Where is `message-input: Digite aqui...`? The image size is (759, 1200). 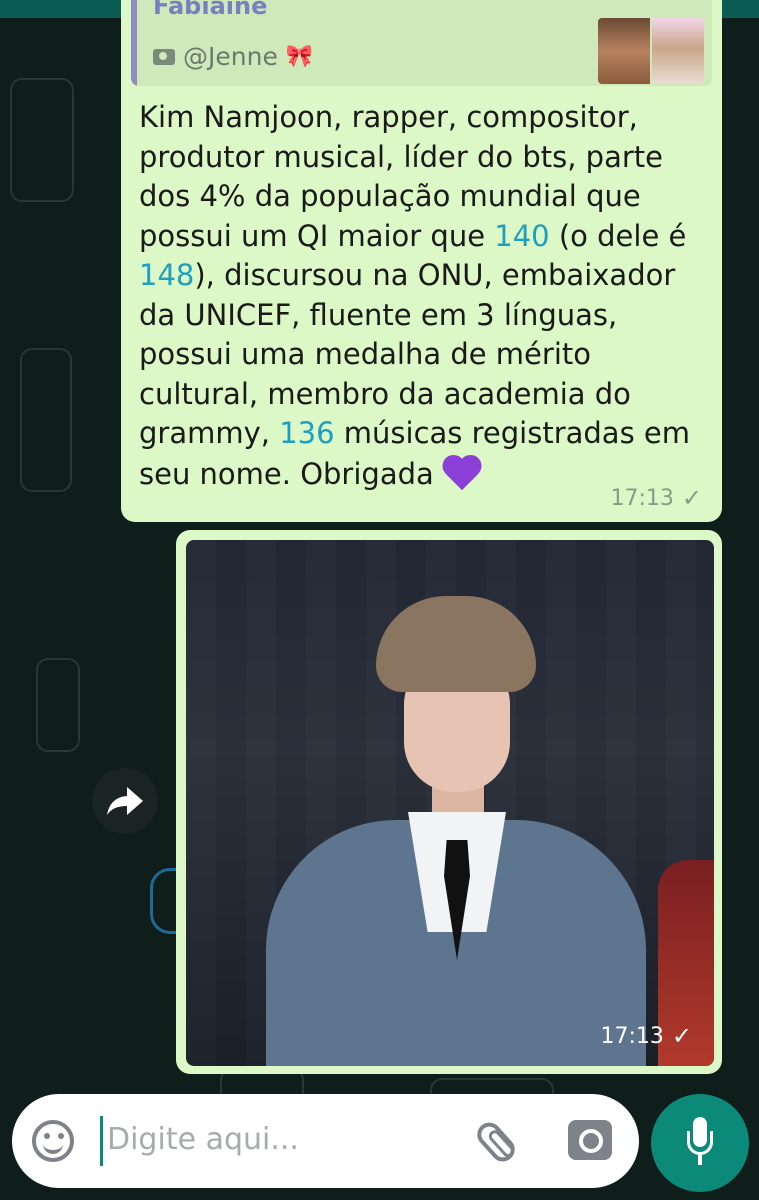 message-input: Digite aqui... is located at coordinates (203, 1139).